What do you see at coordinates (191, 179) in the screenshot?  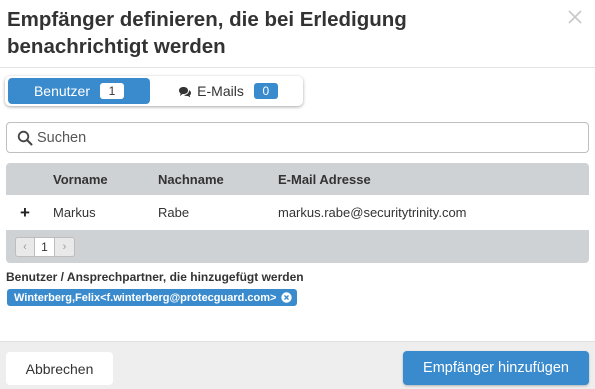 I see `column-header-nachname: Nachname` at bounding box center [191, 179].